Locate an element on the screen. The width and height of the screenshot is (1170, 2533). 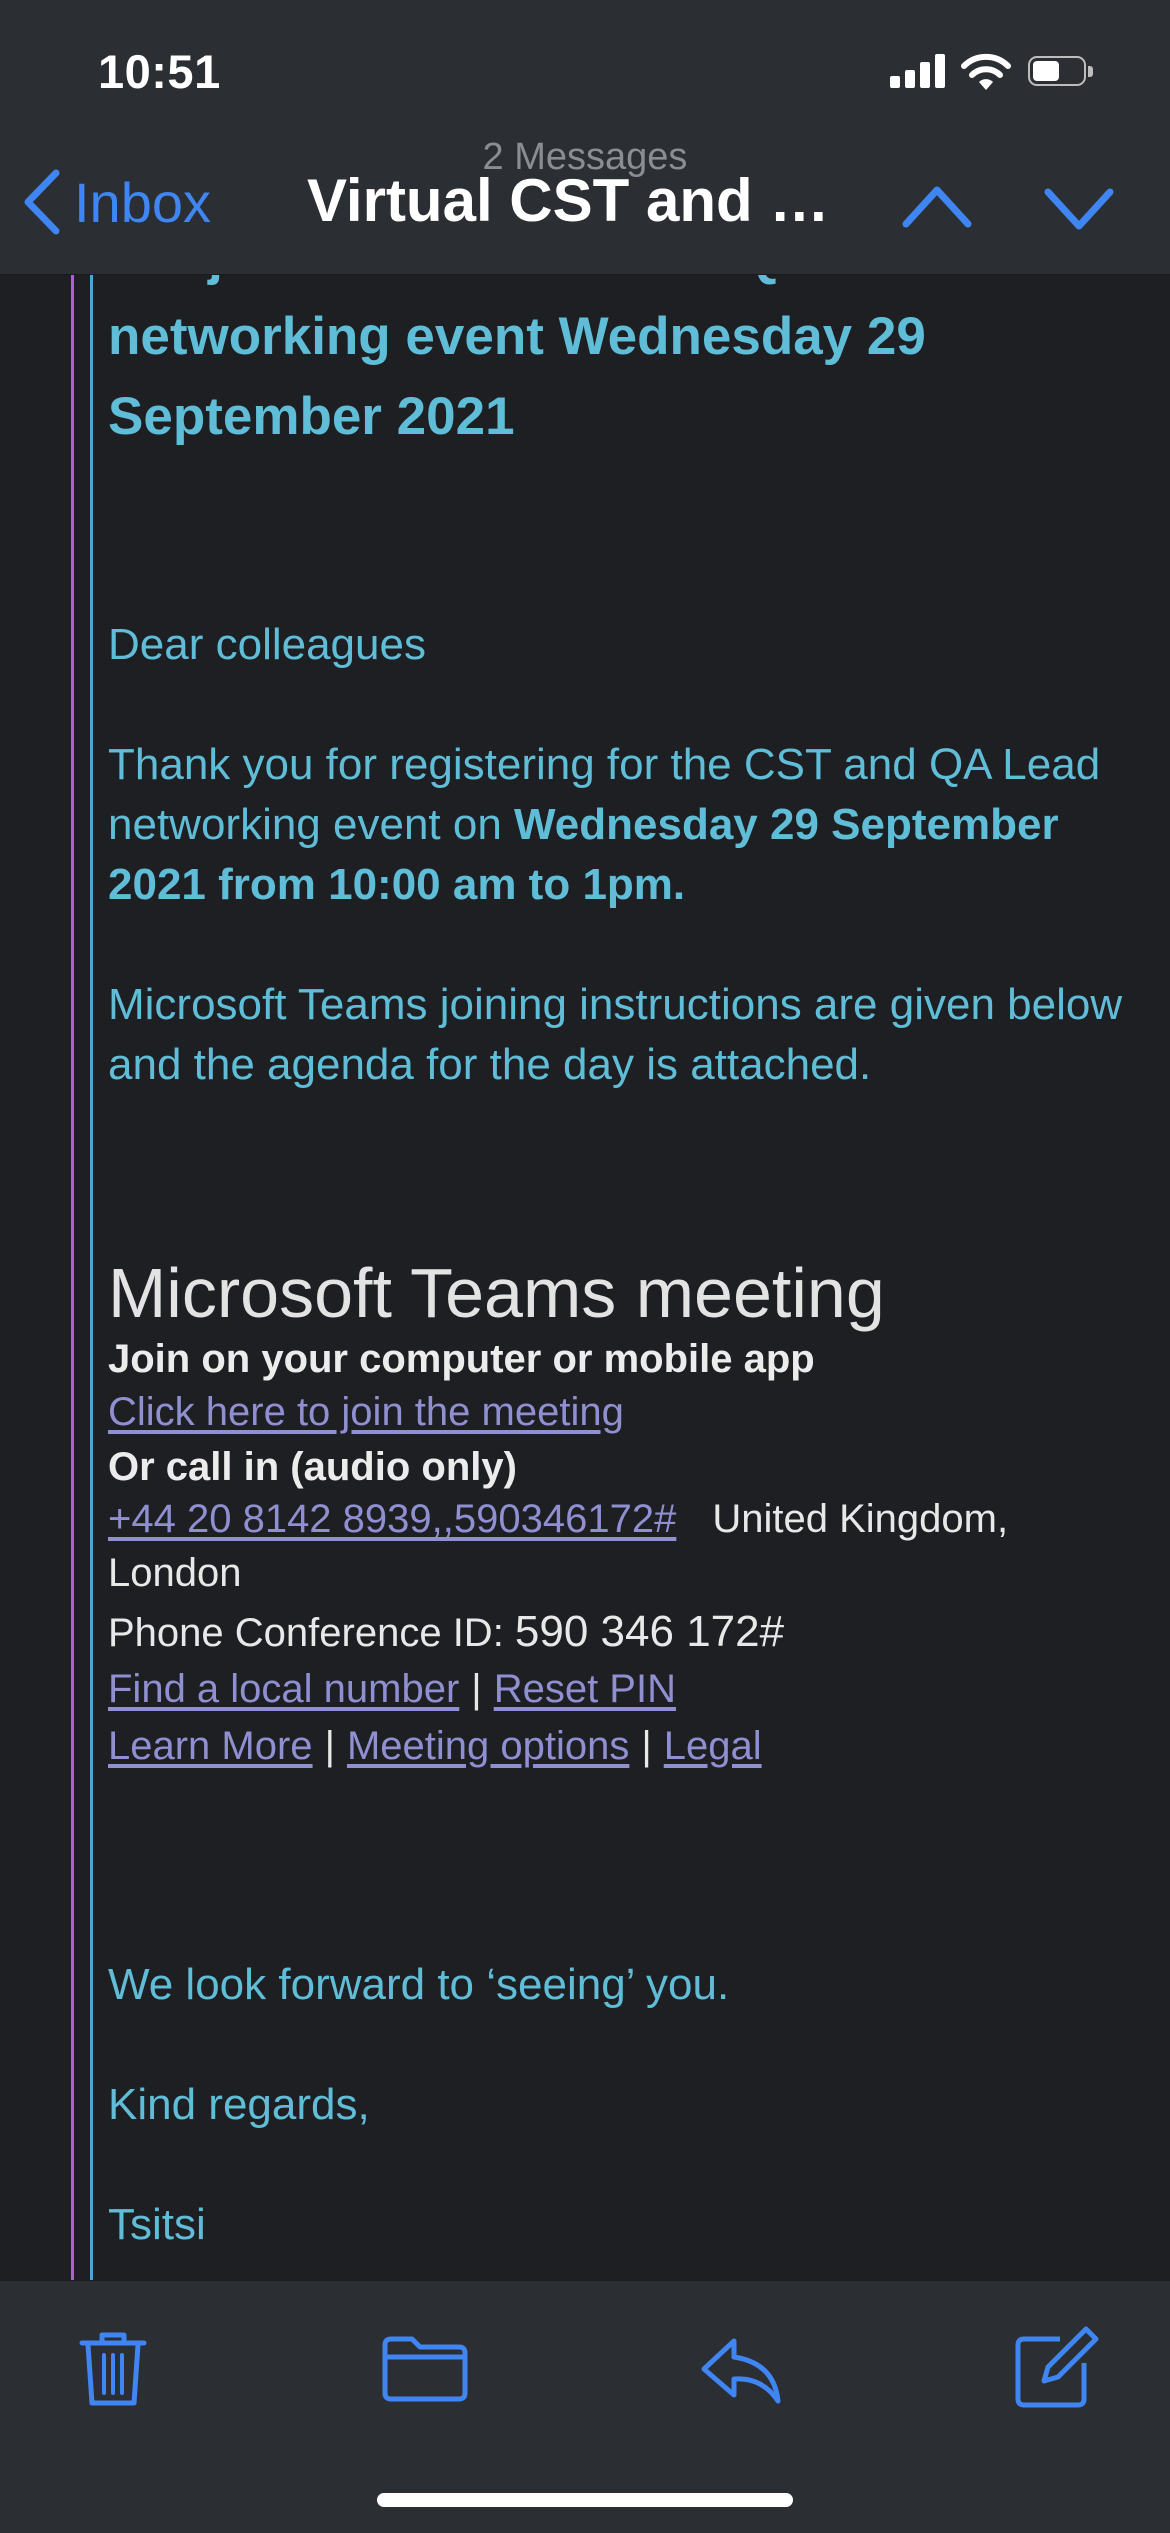
folder-icon is located at coordinates (425, 2368).